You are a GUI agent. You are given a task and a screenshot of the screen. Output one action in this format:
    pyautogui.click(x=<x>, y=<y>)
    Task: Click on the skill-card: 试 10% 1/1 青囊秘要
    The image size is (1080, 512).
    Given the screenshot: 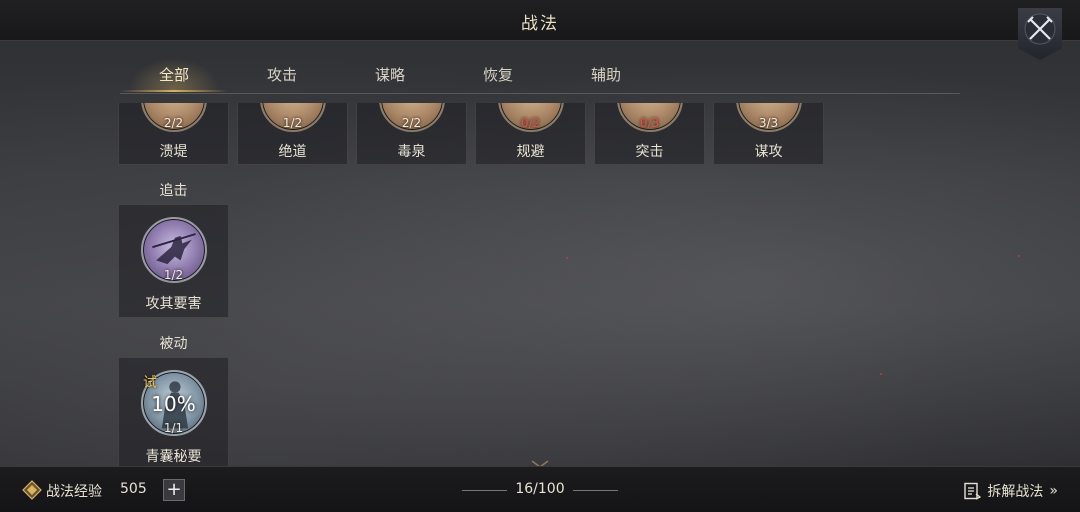 What is the action you would take?
    pyautogui.click(x=173, y=411)
    